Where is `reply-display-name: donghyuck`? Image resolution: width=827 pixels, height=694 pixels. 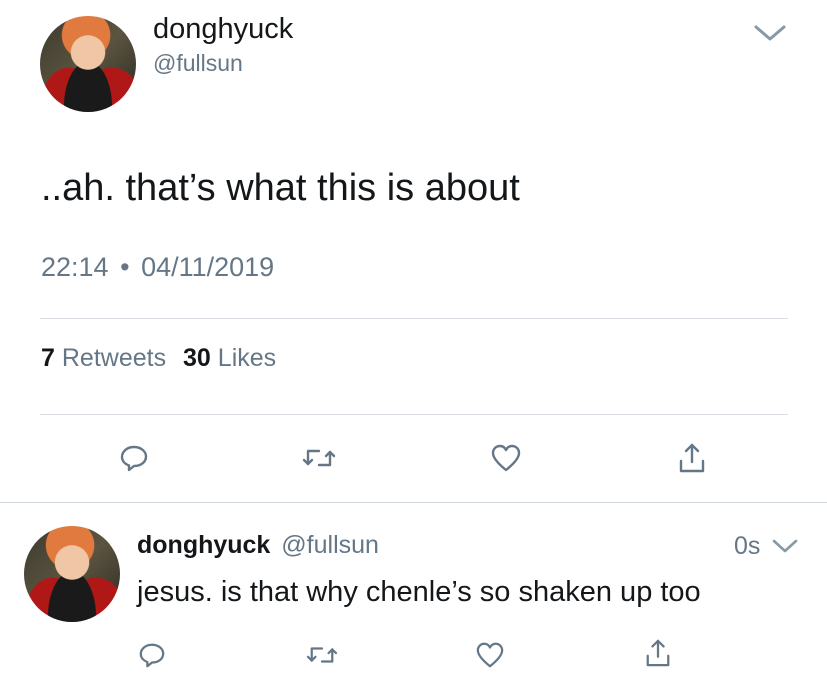
reply-display-name: donghyuck is located at coordinates (204, 545).